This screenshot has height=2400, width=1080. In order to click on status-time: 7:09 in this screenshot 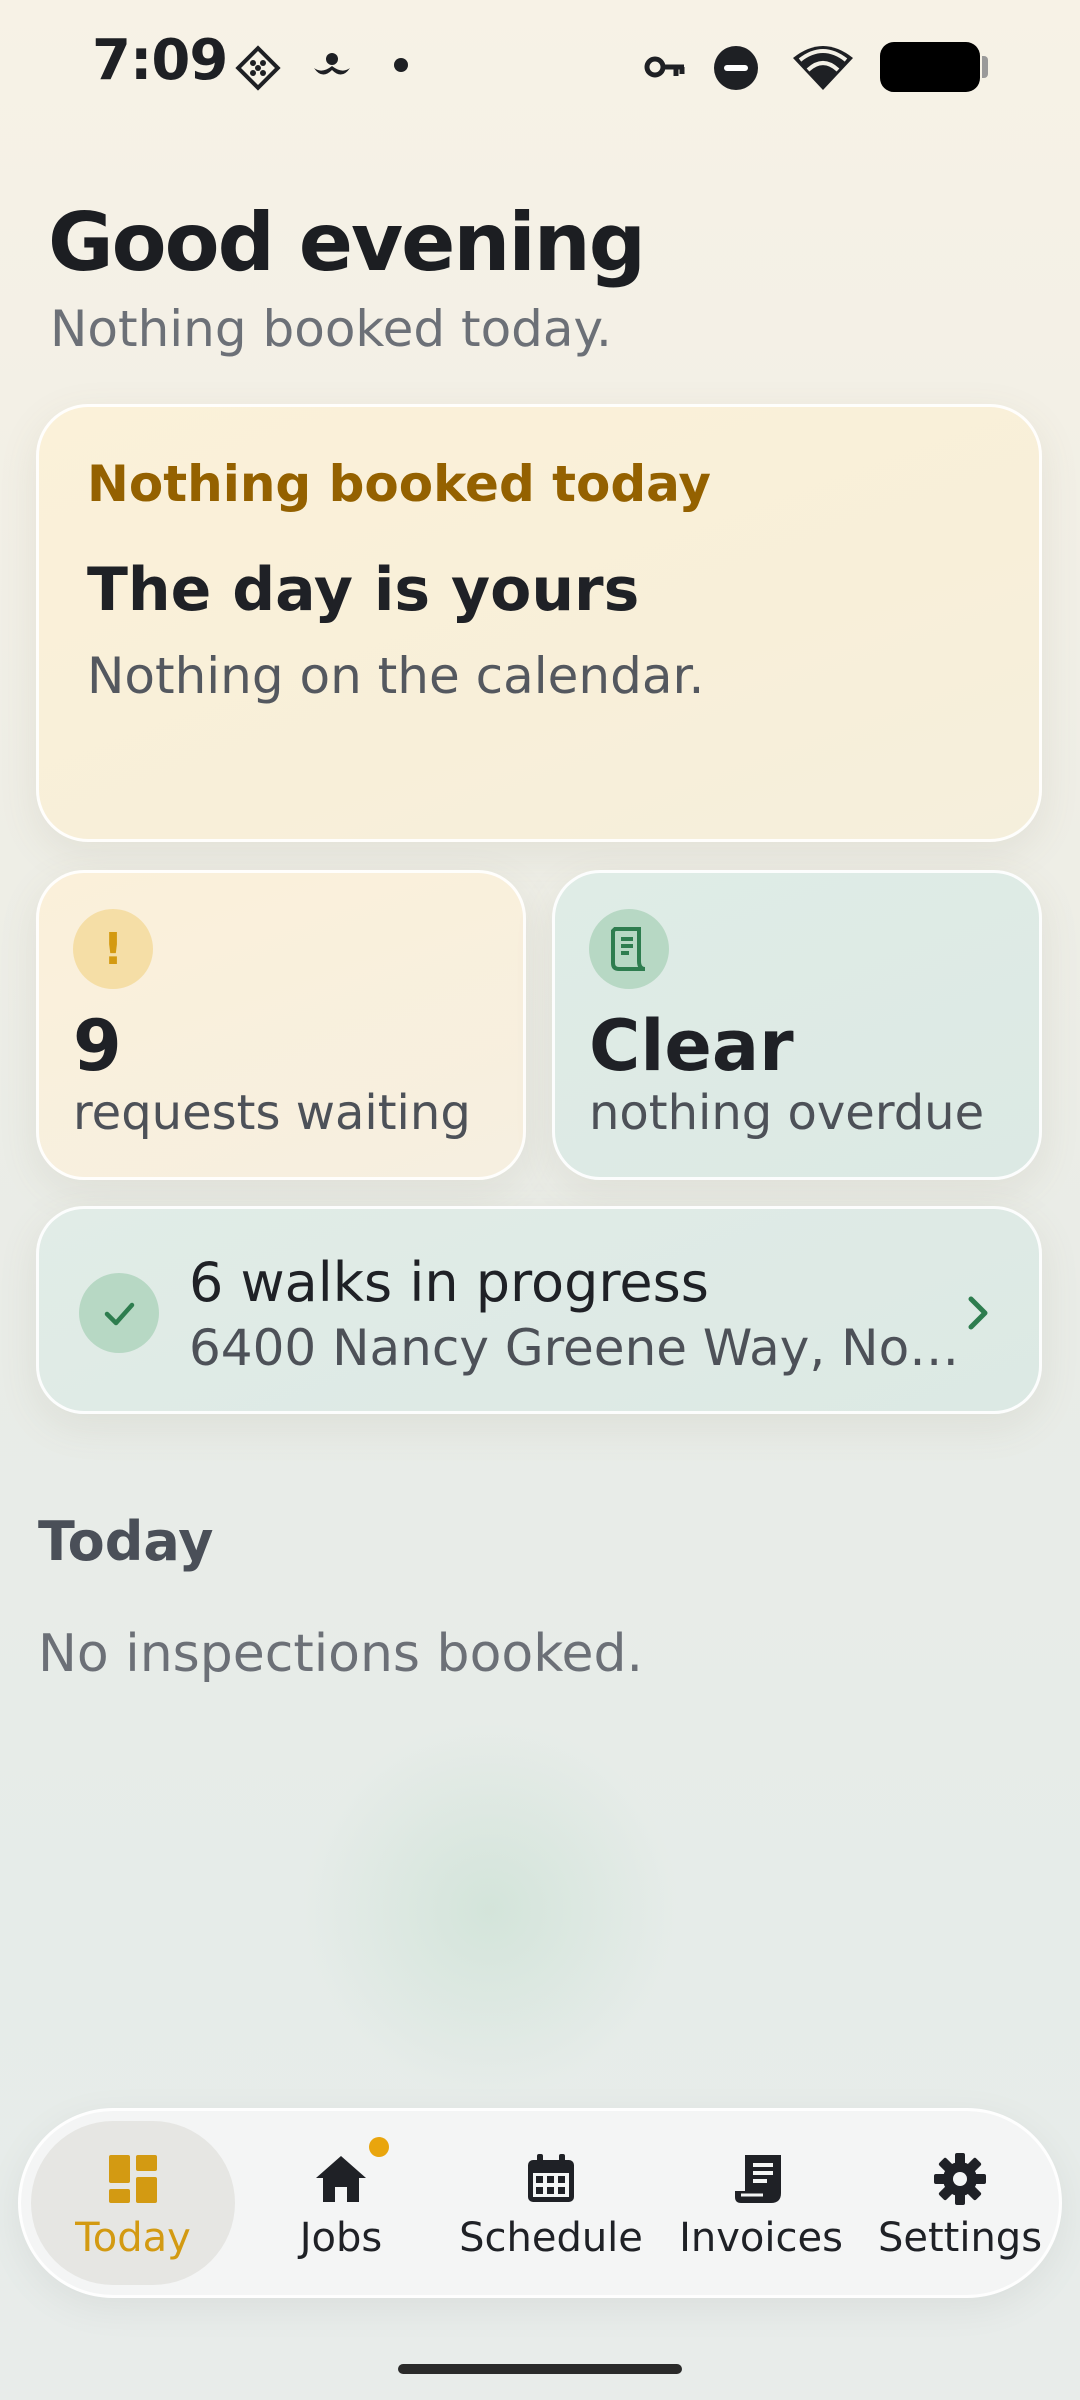, I will do `click(160, 60)`.